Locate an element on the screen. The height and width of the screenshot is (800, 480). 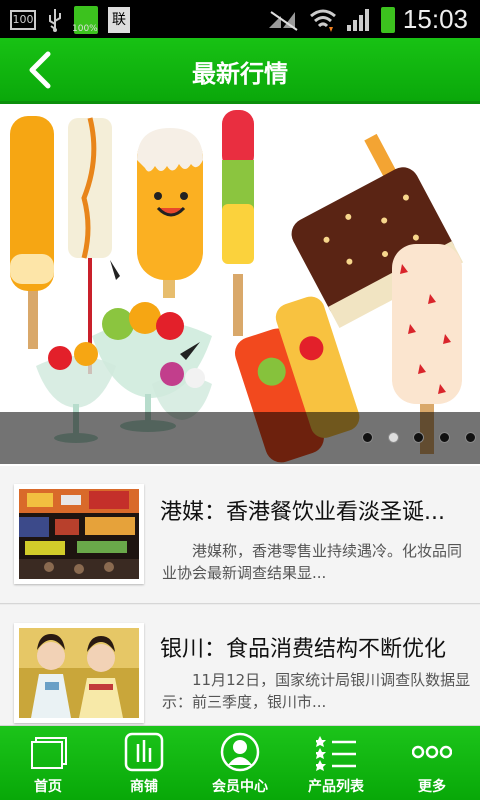
two-women-photo is located at coordinates (79, 673).